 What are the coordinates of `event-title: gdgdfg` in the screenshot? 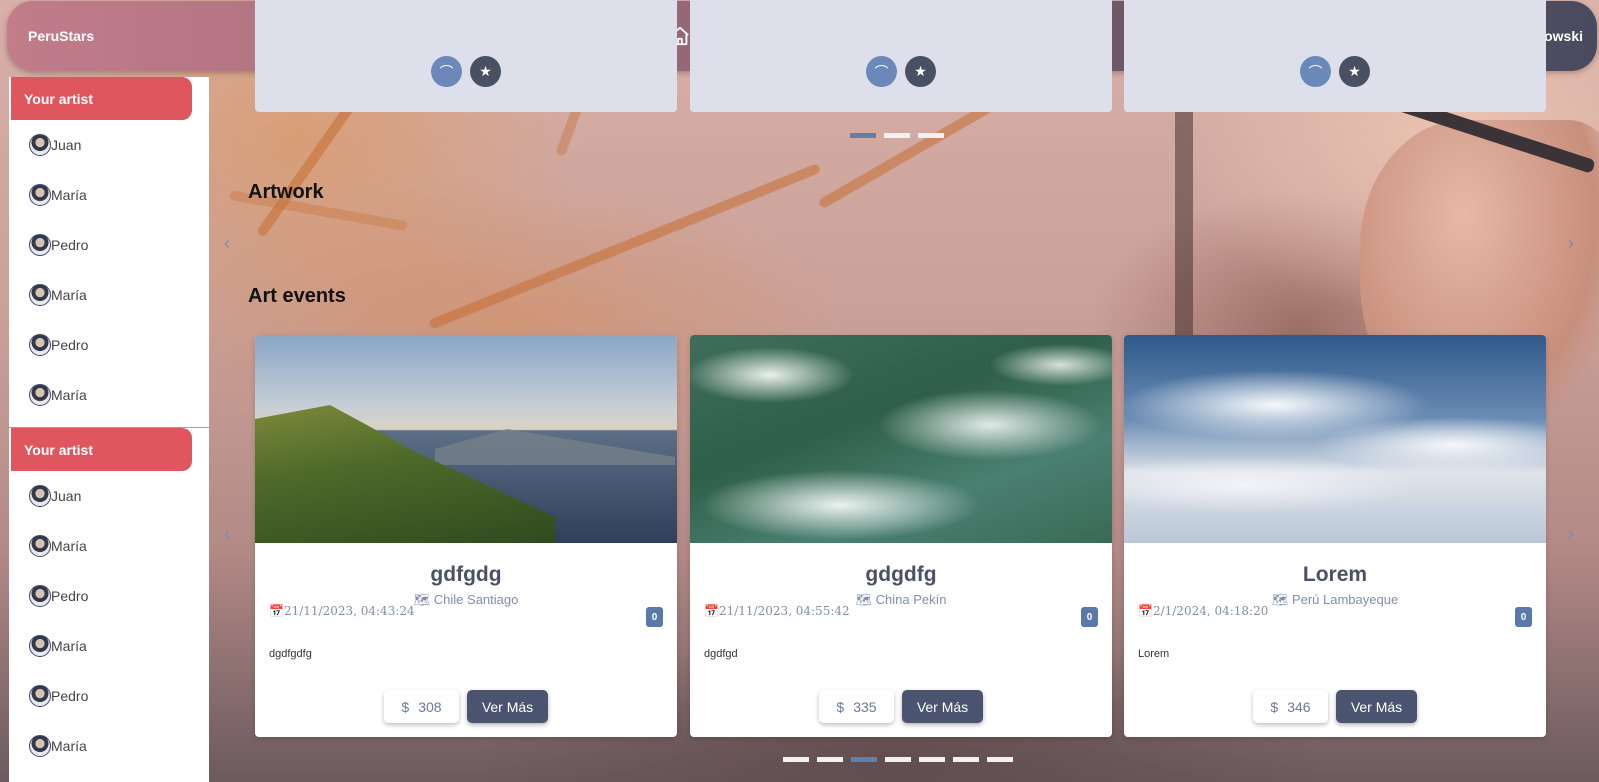 It's located at (901, 574).